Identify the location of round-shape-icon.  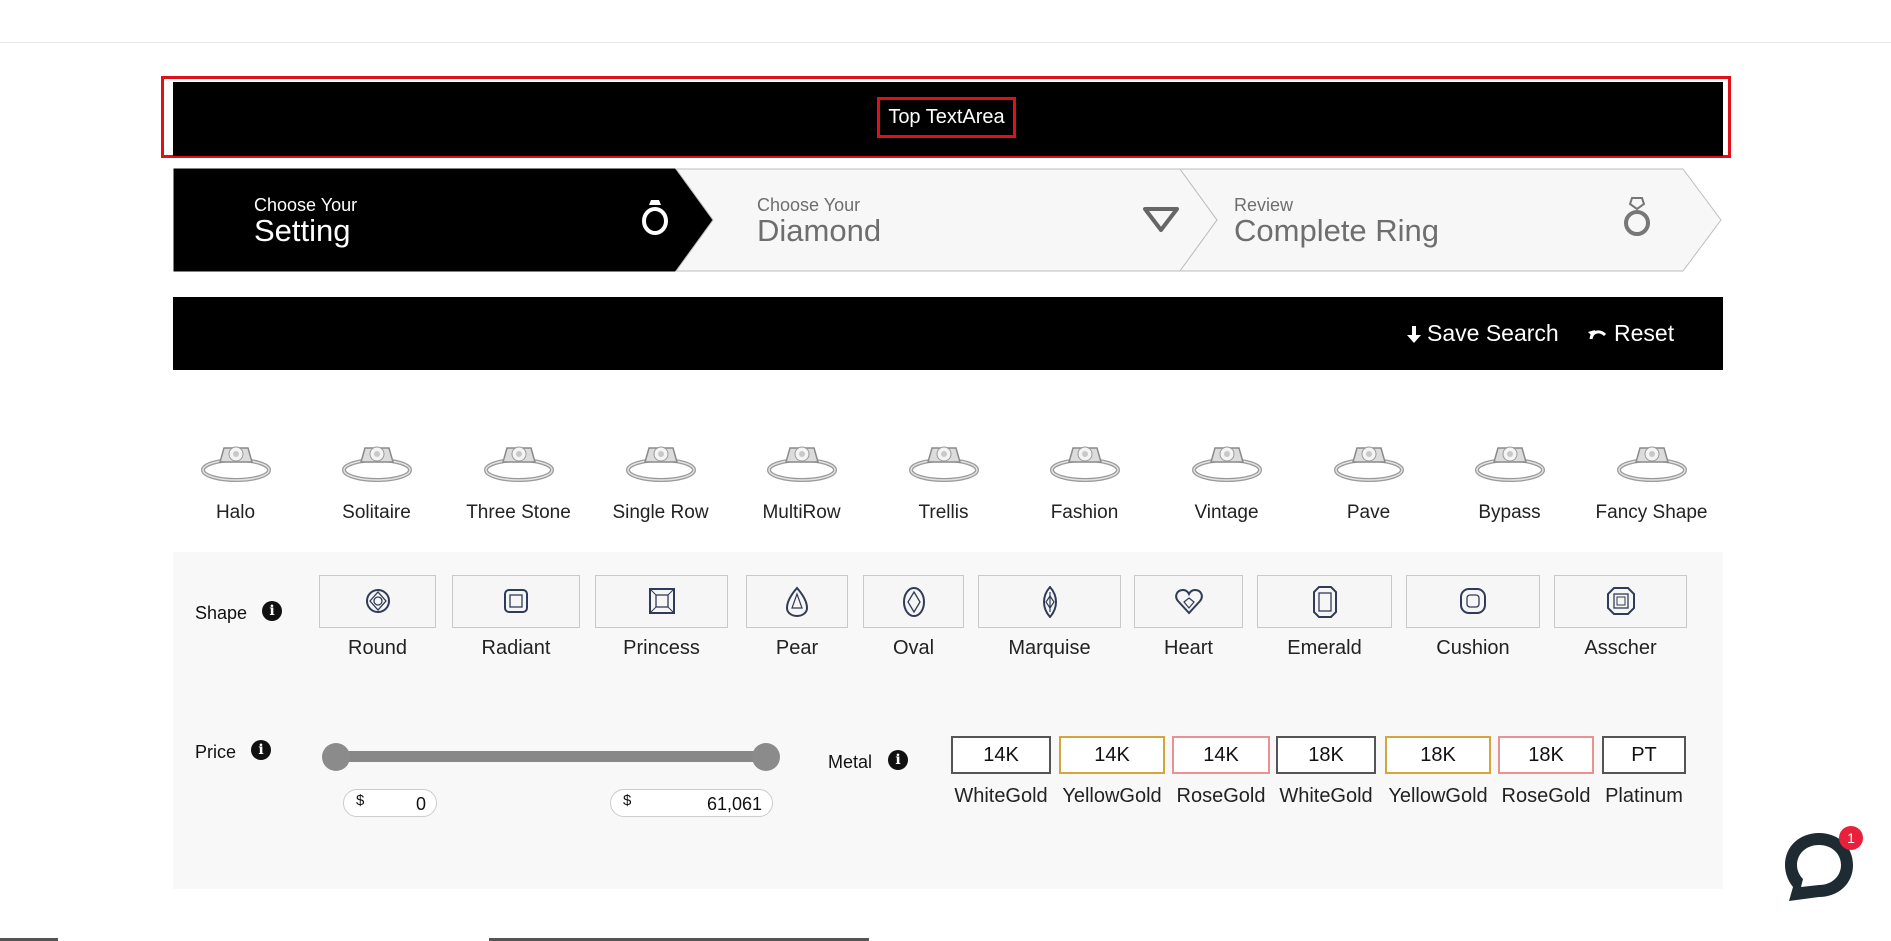
(377, 600).